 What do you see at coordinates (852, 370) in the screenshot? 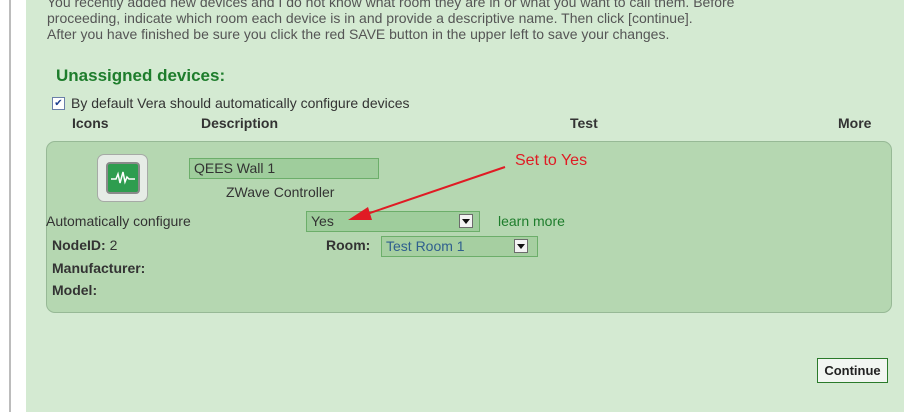
I see `continue-button: Continue` at bounding box center [852, 370].